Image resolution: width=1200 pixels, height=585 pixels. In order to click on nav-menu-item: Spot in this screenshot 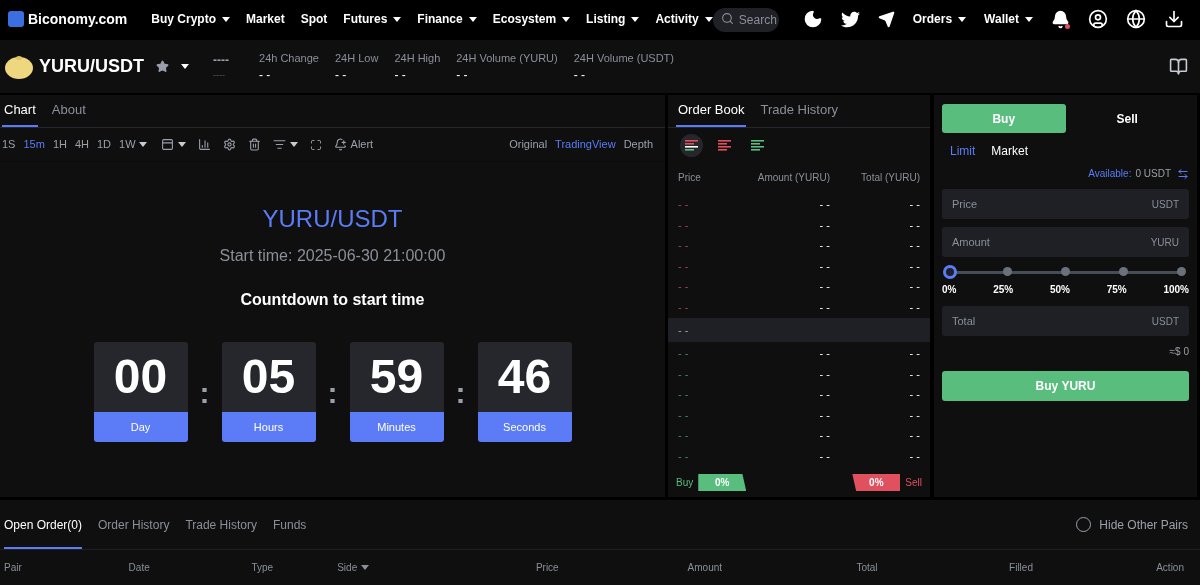, I will do `click(314, 19)`.